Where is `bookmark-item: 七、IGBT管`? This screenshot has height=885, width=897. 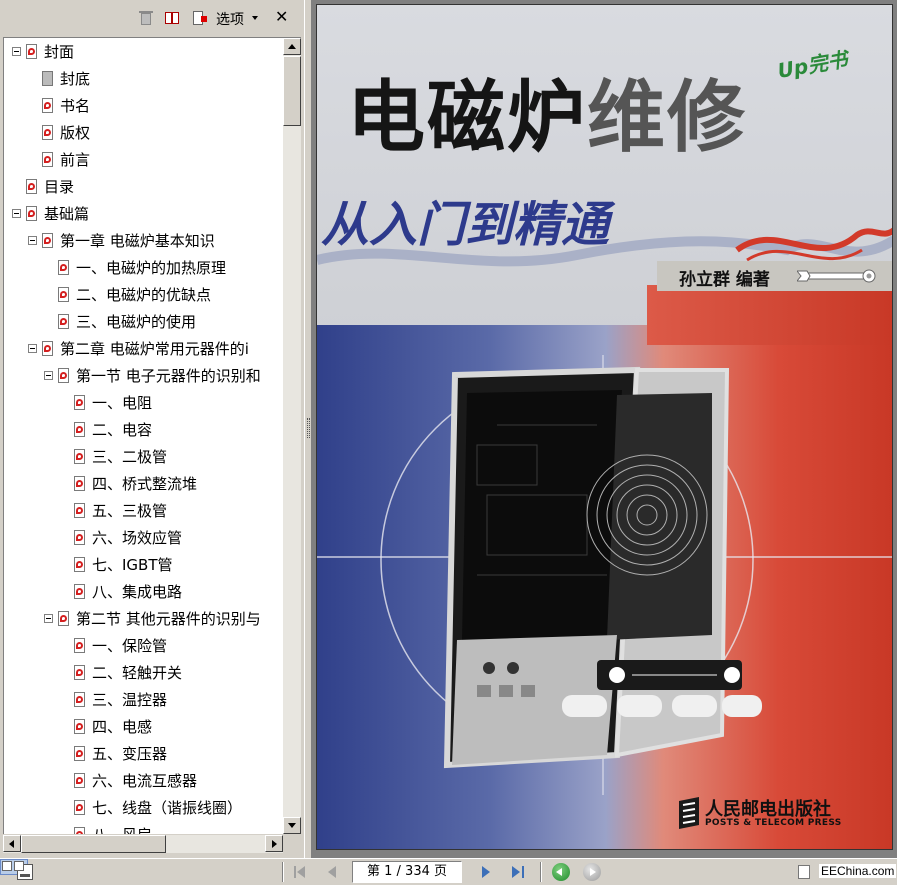 bookmark-item: 七、IGBT管 is located at coordinates (143, 566).